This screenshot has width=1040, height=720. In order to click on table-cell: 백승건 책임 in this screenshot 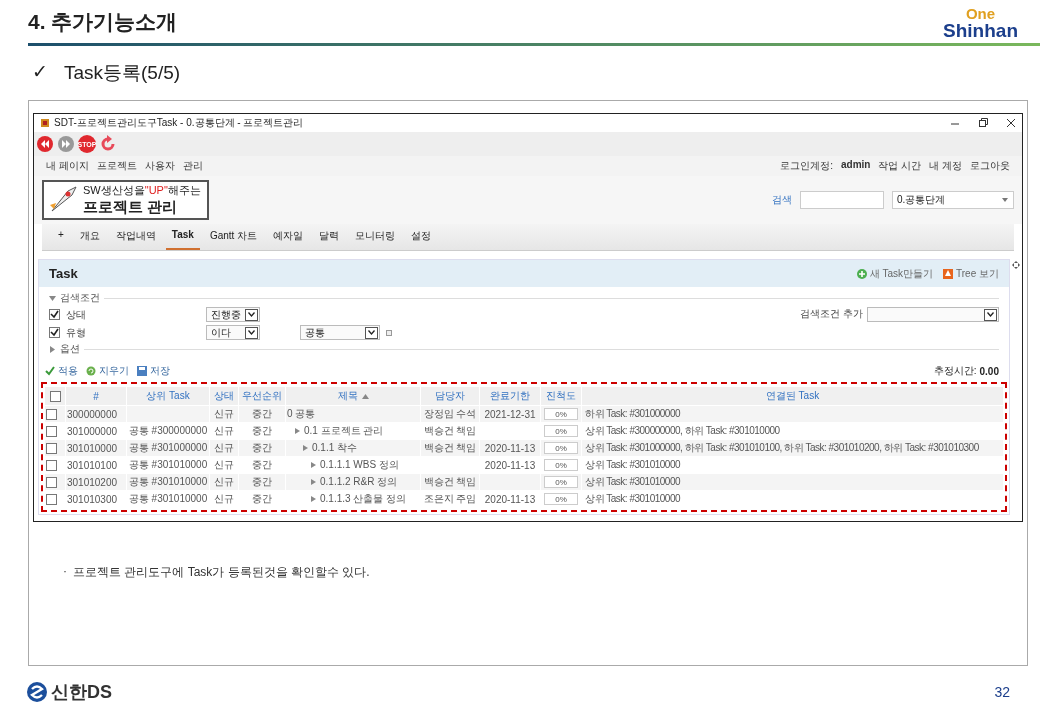, I will do `click(450, 431)`.